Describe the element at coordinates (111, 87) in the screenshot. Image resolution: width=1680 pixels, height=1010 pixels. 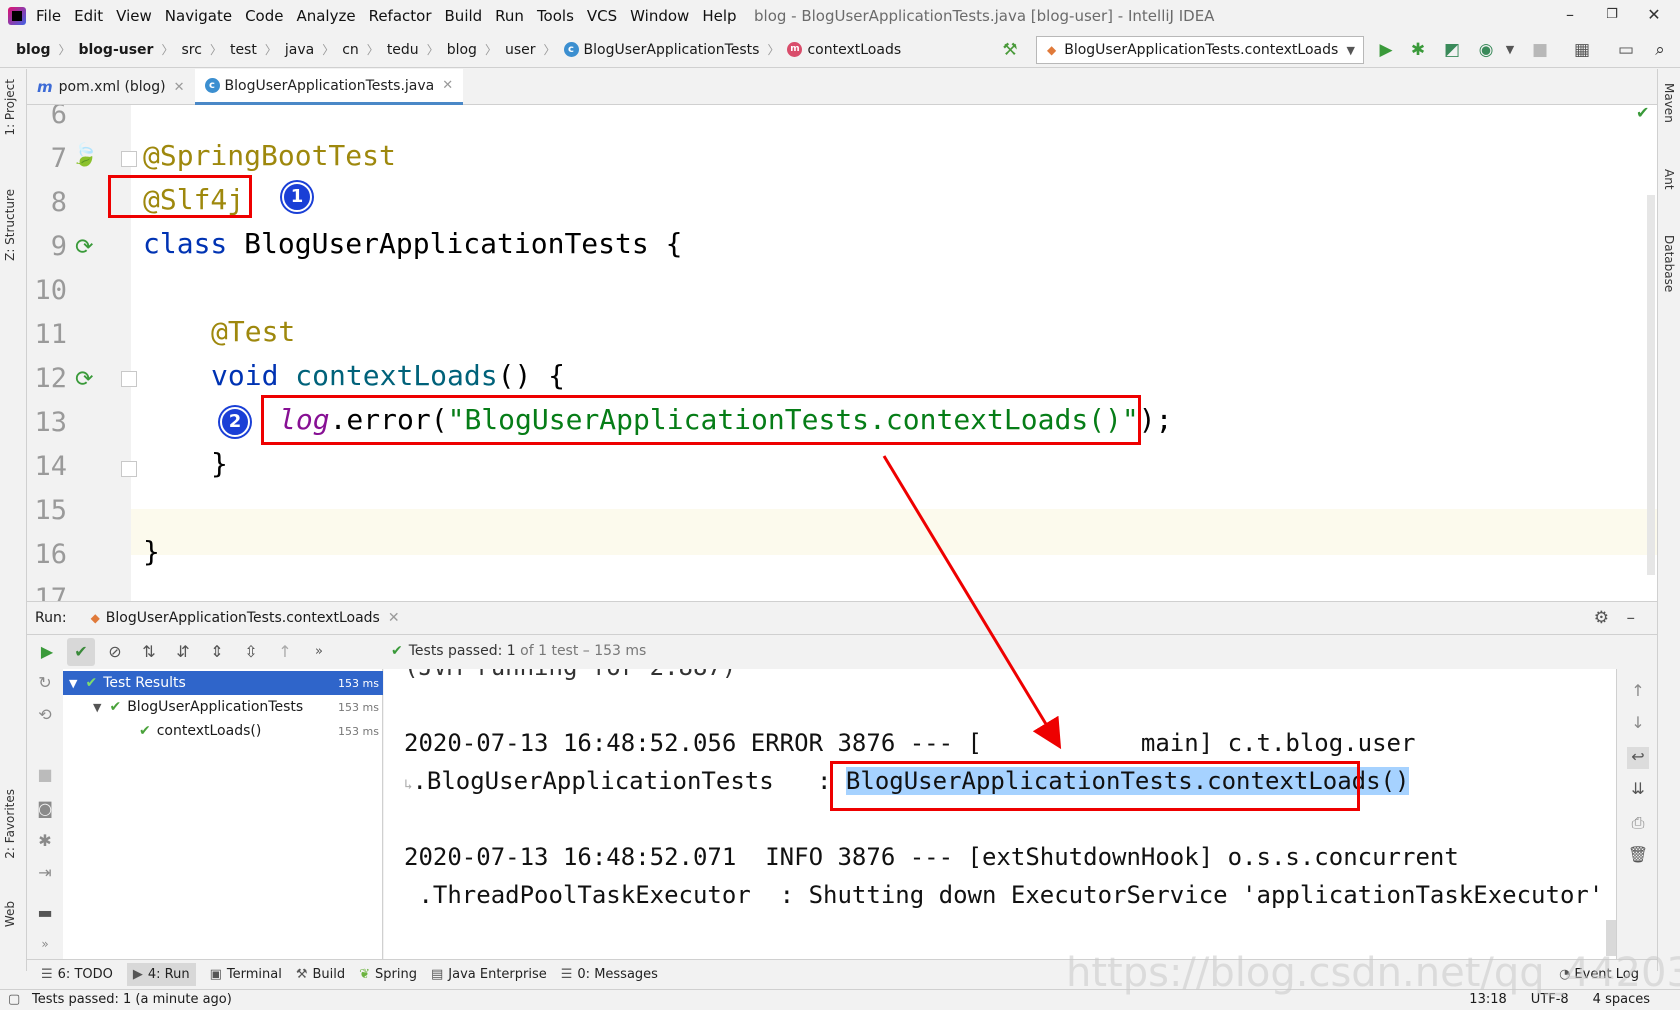
I see `tab-pom-xml: m pom.xml (blog) ✕` at that location.